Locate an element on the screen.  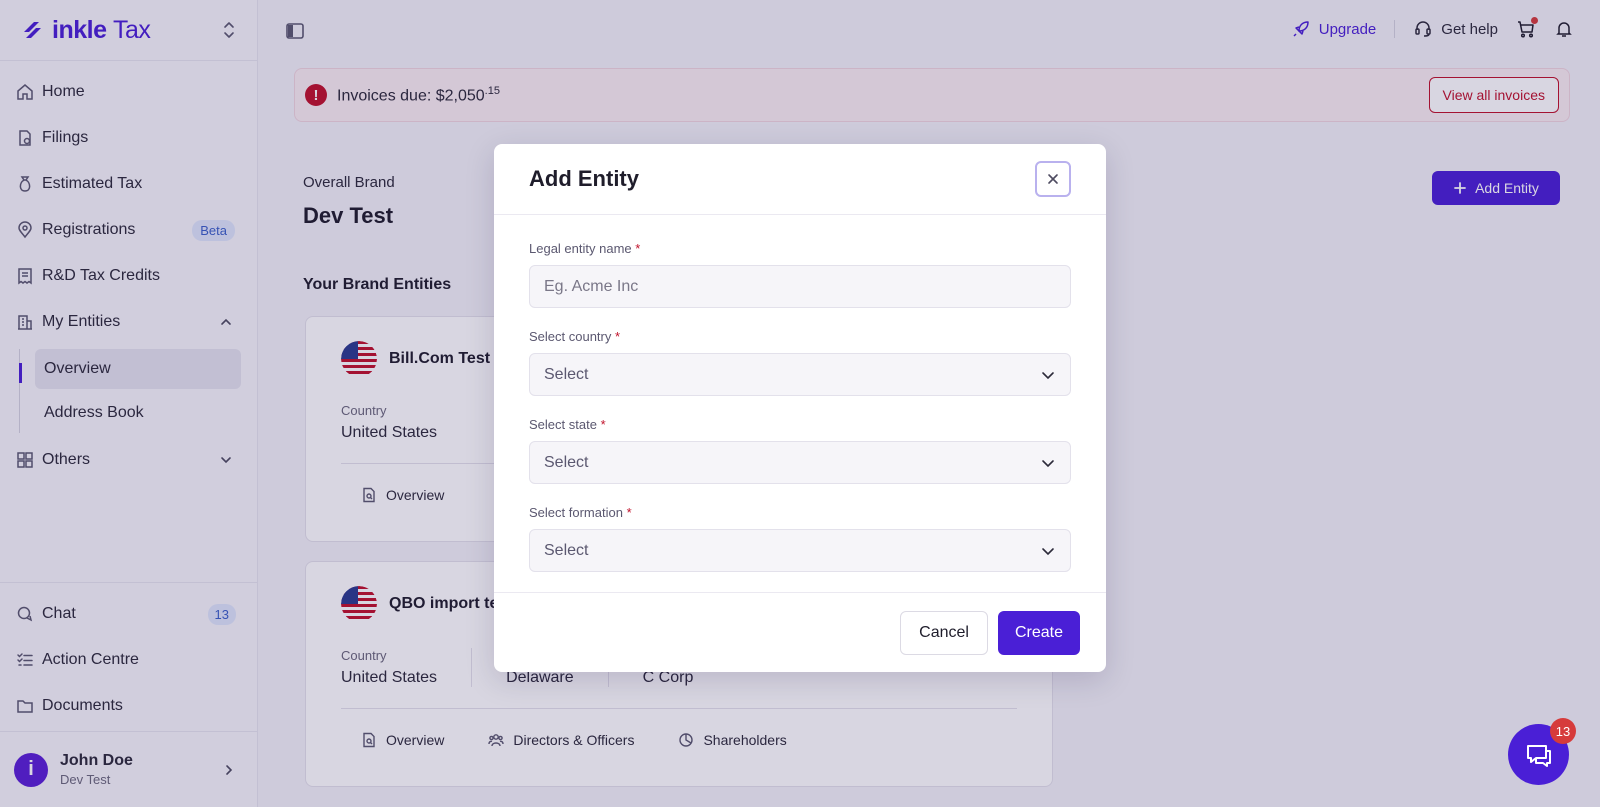
close-icon is located at coordinates (1053, 179).